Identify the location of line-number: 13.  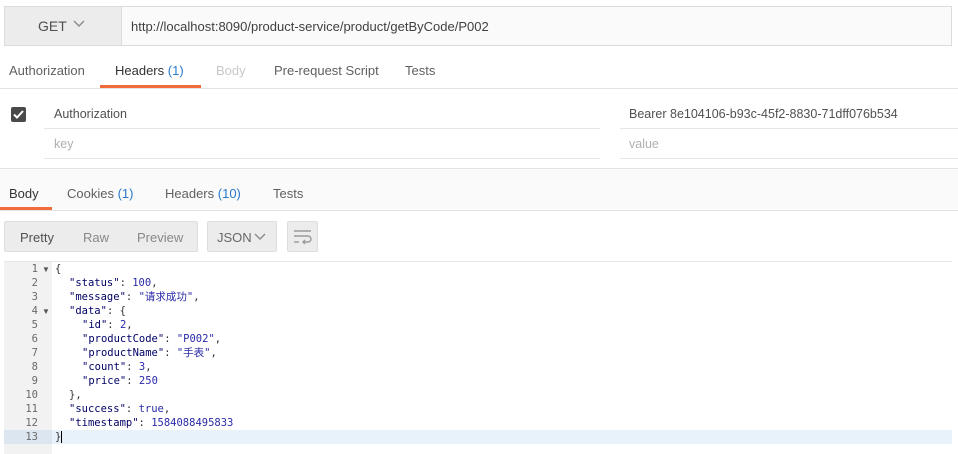
(31, 437).